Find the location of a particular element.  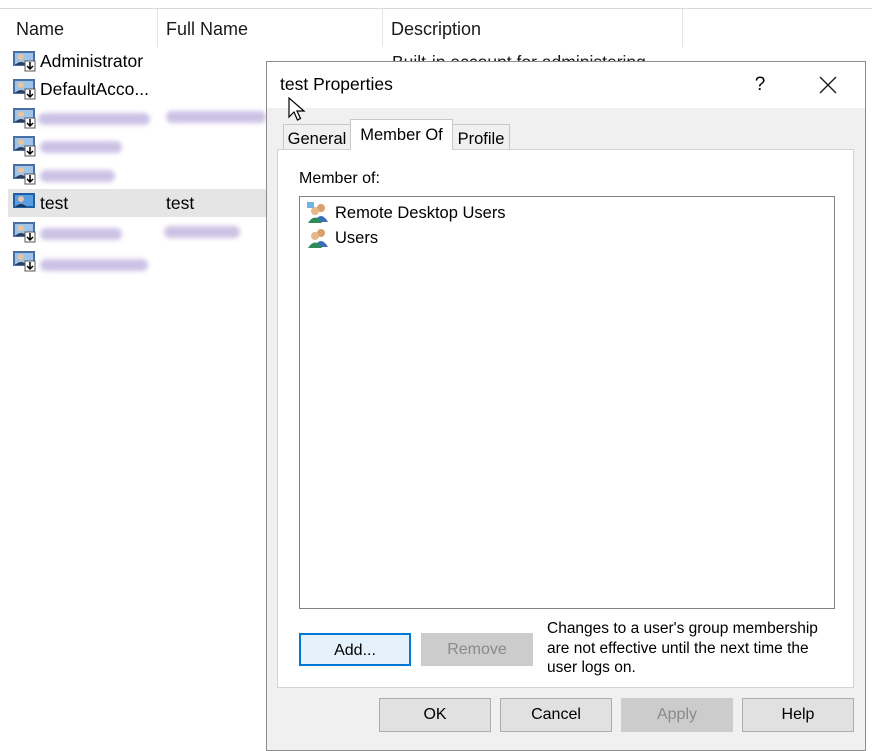

close-icon is located at coordinates (828, 85).